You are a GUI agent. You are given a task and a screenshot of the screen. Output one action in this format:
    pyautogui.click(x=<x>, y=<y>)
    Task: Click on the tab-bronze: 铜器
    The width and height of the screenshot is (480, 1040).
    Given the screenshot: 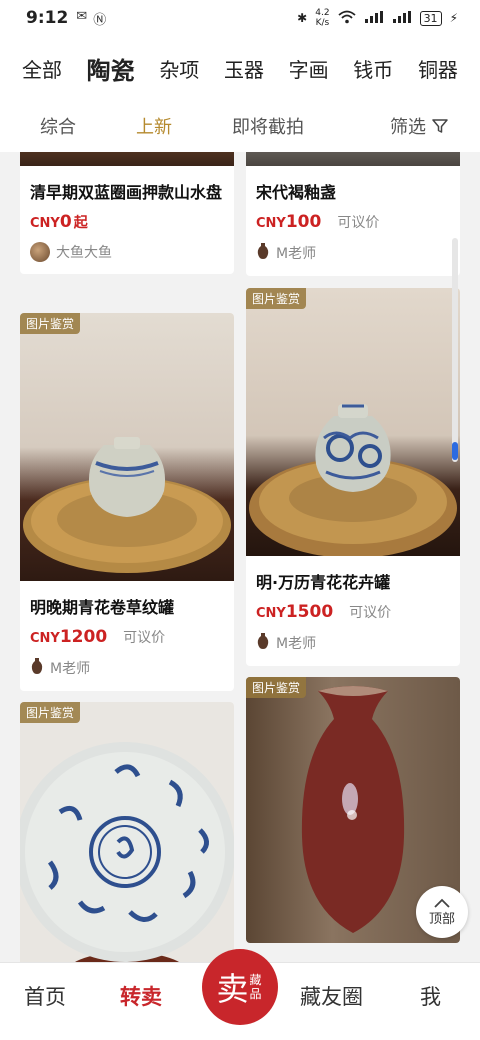 What is the action you would take?
    pyautogui.click(x=438, y=68)
    